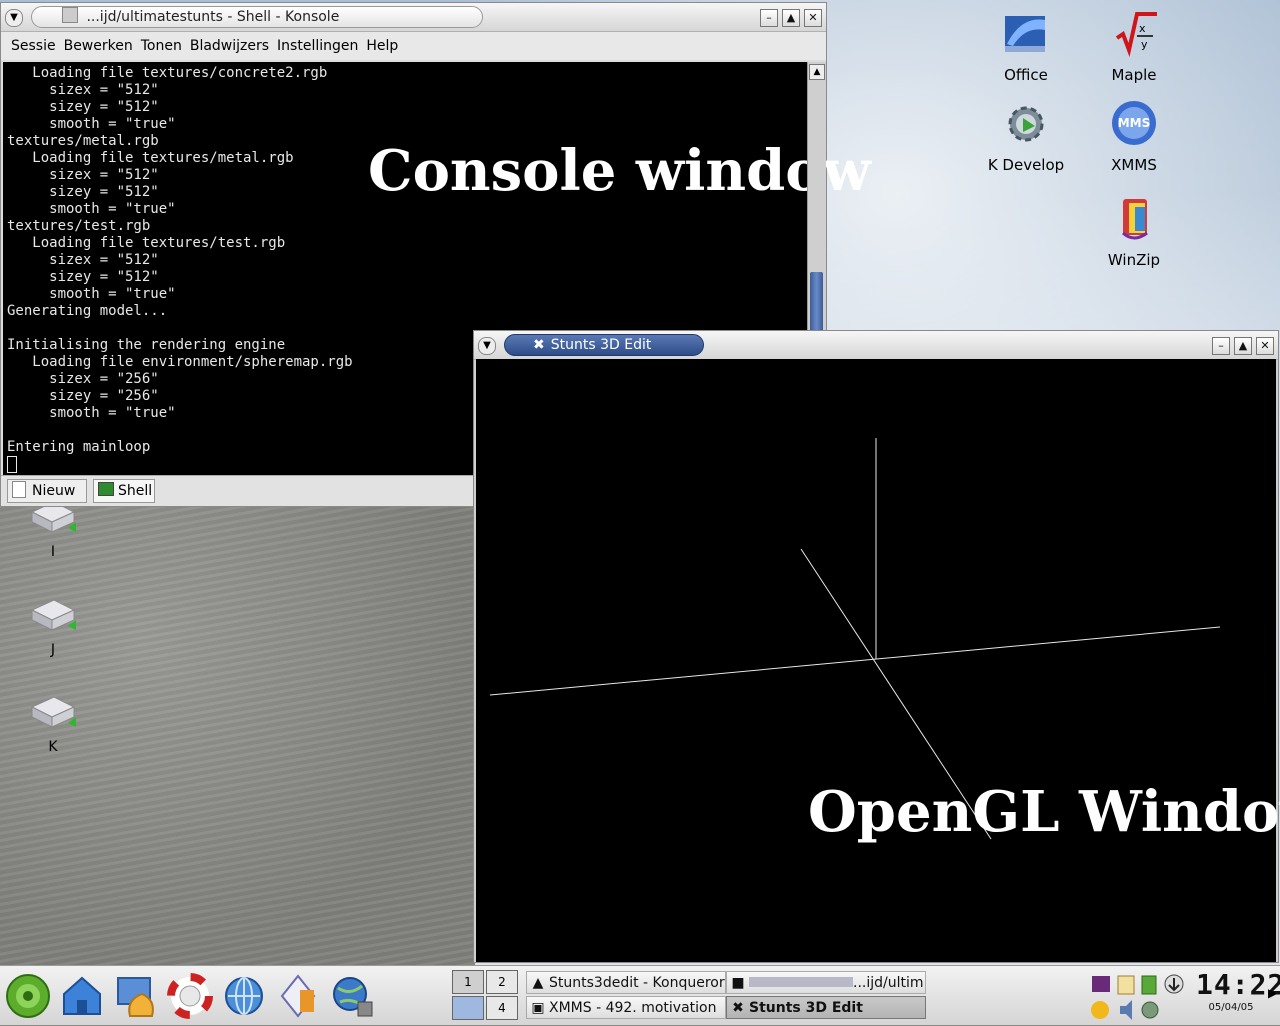 The width and height of the screenshot is (1280, 1026). Describe the element at coordinates (626, 1007) in the screenshot. I see `taskbar-item-xmms: ▣ XMMS - 492. motivation` at that location.